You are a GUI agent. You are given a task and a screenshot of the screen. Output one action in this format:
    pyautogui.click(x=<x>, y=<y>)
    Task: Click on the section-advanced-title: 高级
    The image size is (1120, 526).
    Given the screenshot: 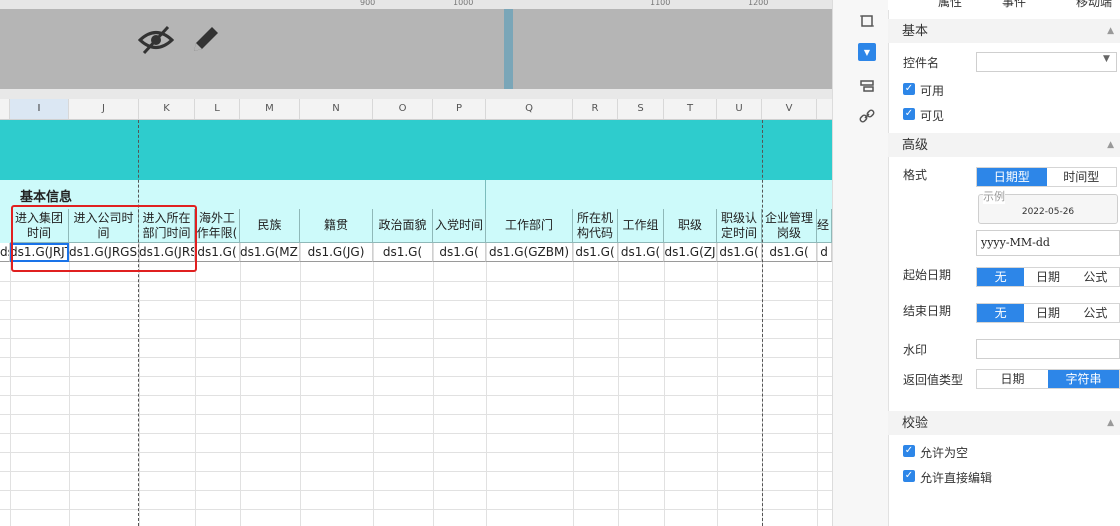 What is the action you would take?
    pyautogui.click(x=915, y=145)
    